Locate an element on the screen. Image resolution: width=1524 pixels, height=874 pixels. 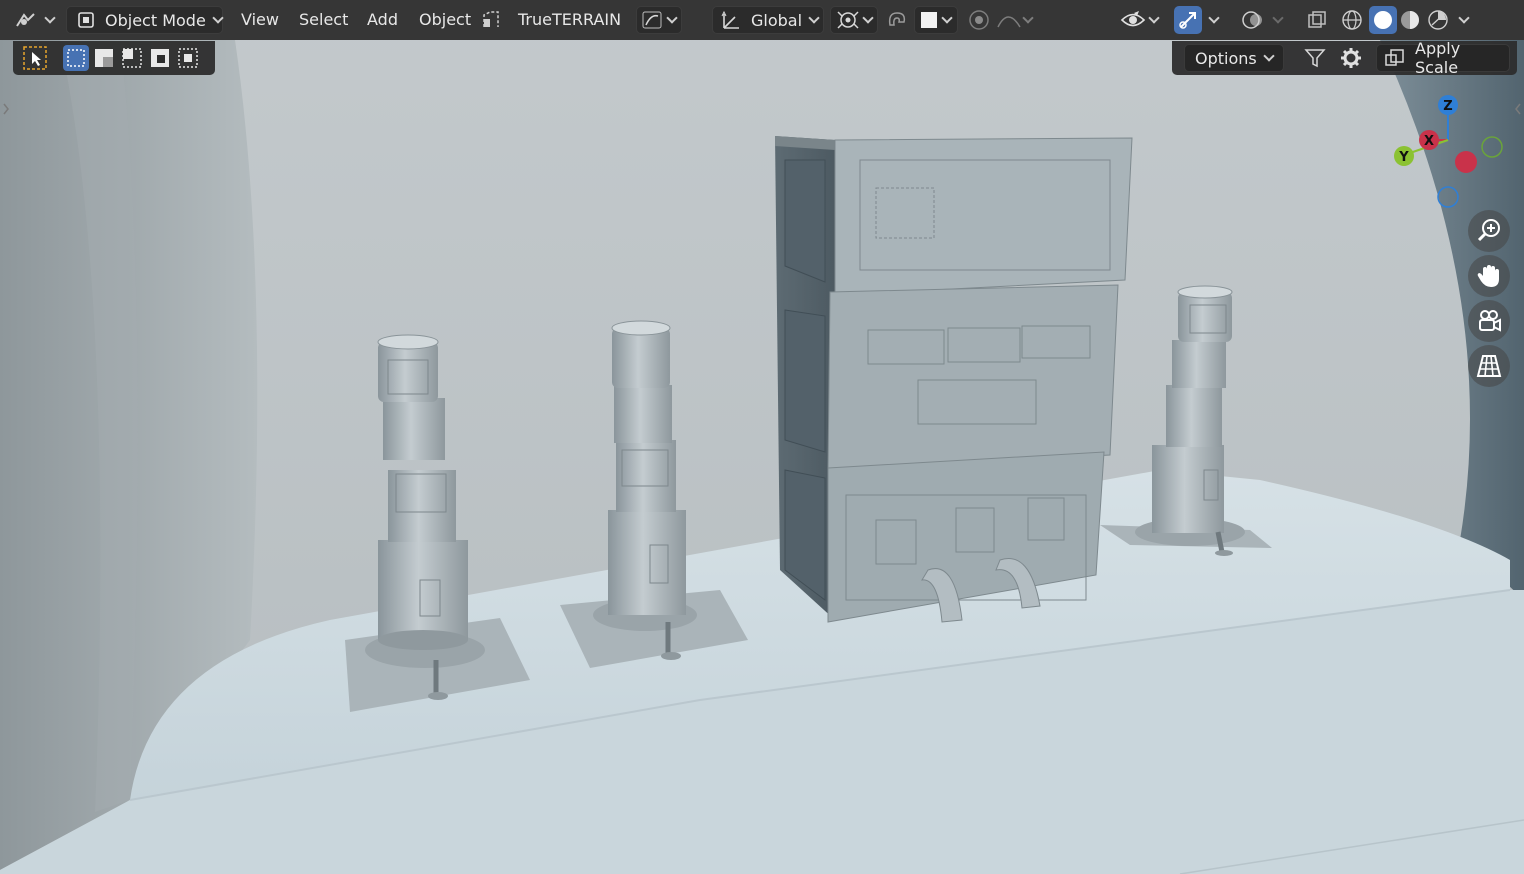
select-mode-subtract-button is located at coordinates (132, 58).